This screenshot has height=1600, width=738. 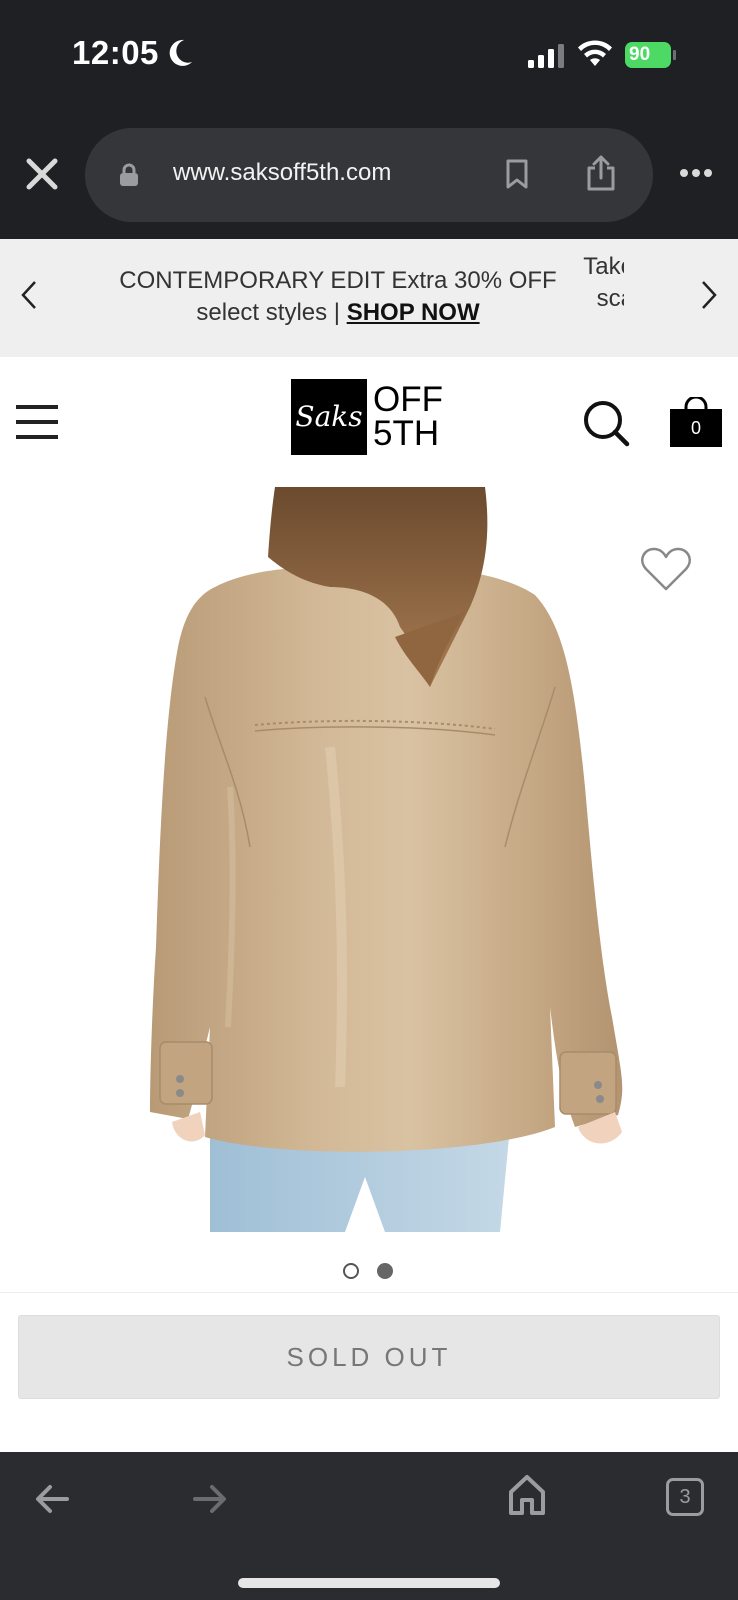 What do you see at coordinates (38, 422) in the screenshot?
I see `hamburger-icon` at bounding box center [38, 422].